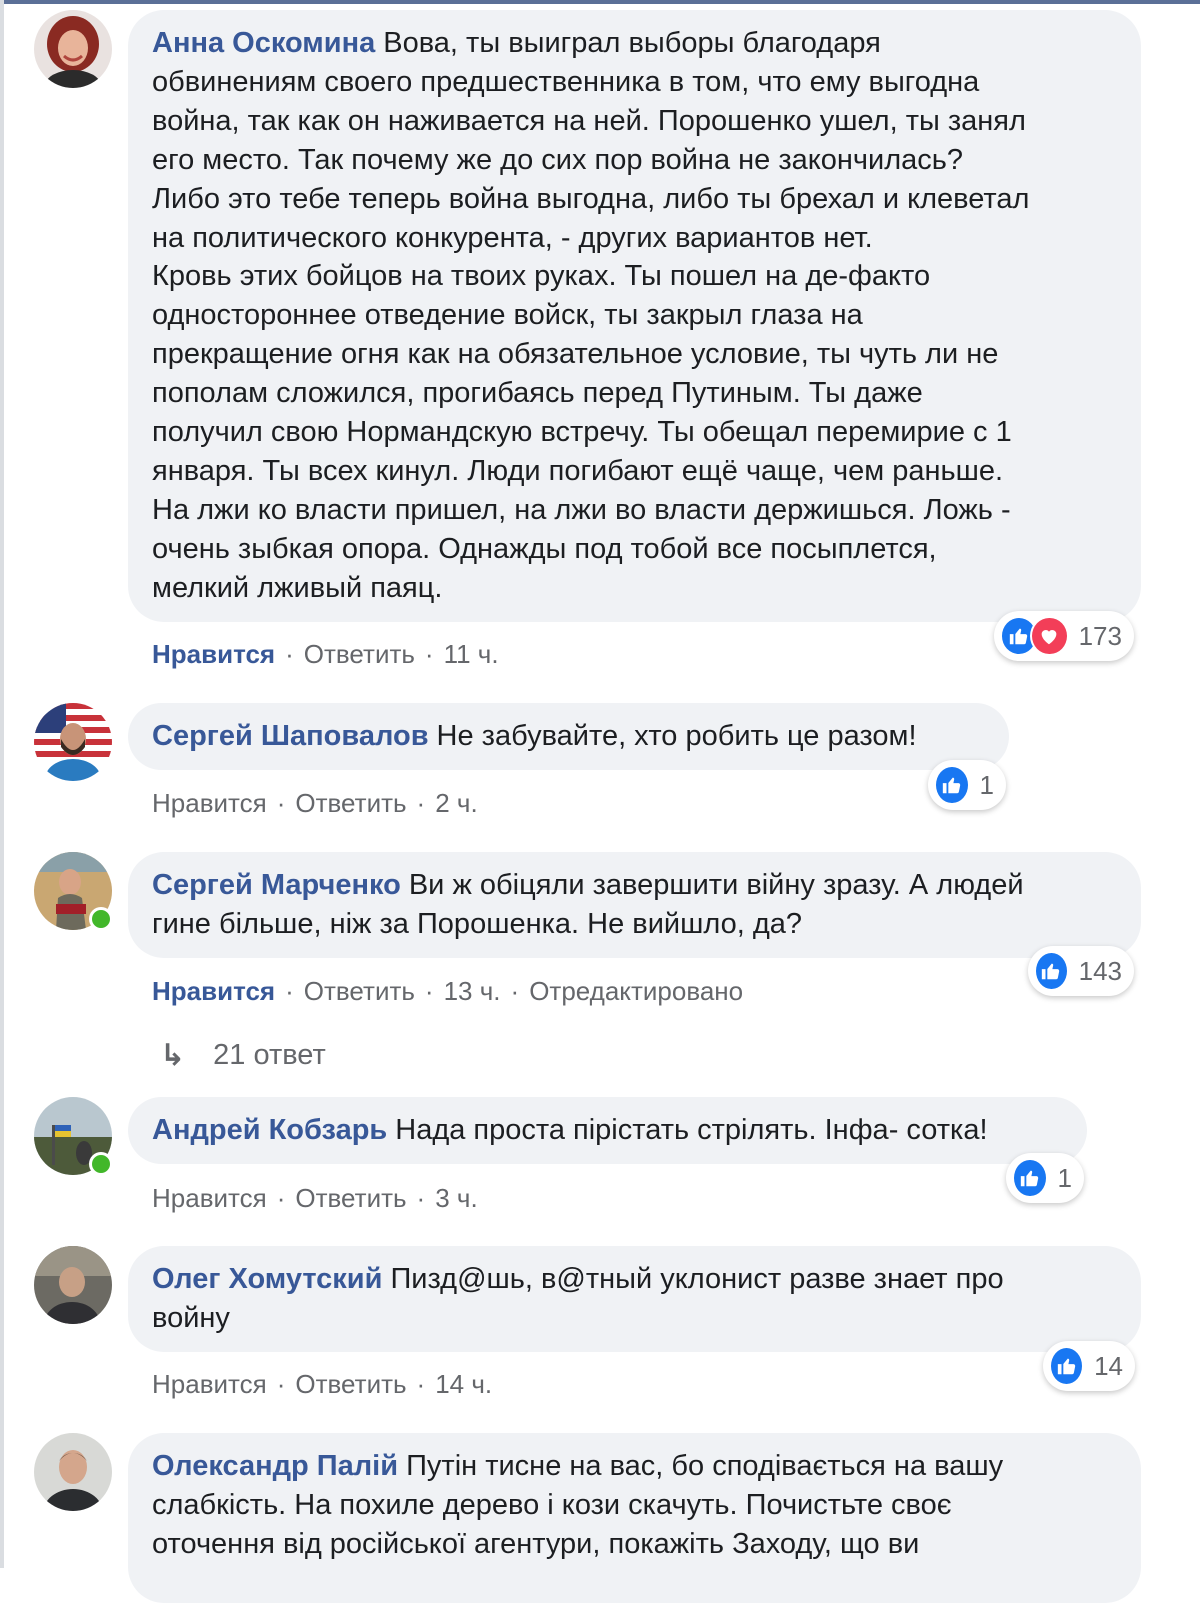 This screenshot has width=1200, height=1603. What do you see at coordinates (1108, 1365) in the screenshot?
I see `reaction-count: 14` at bounding box center [1108, 1365].